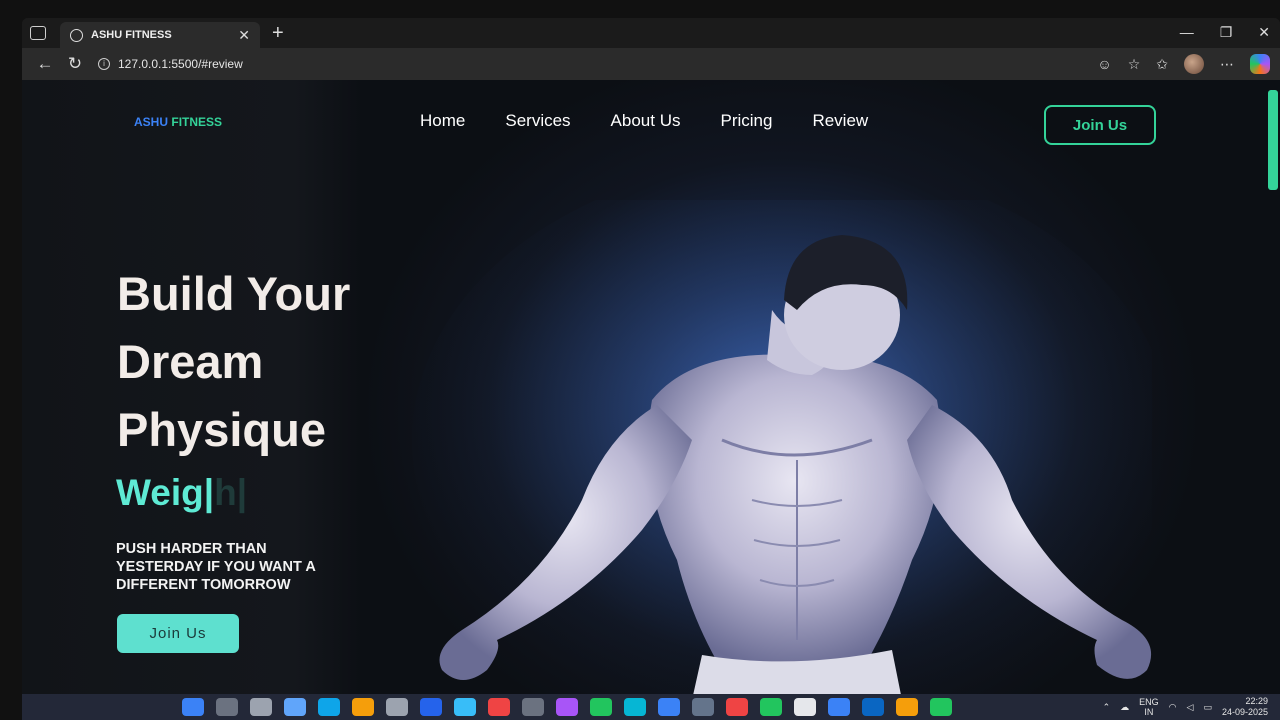 The image size is (1280, 720). Describe the element at coordinates (840, 121) in the screenshot. I see `nav-review: Review` at that location.